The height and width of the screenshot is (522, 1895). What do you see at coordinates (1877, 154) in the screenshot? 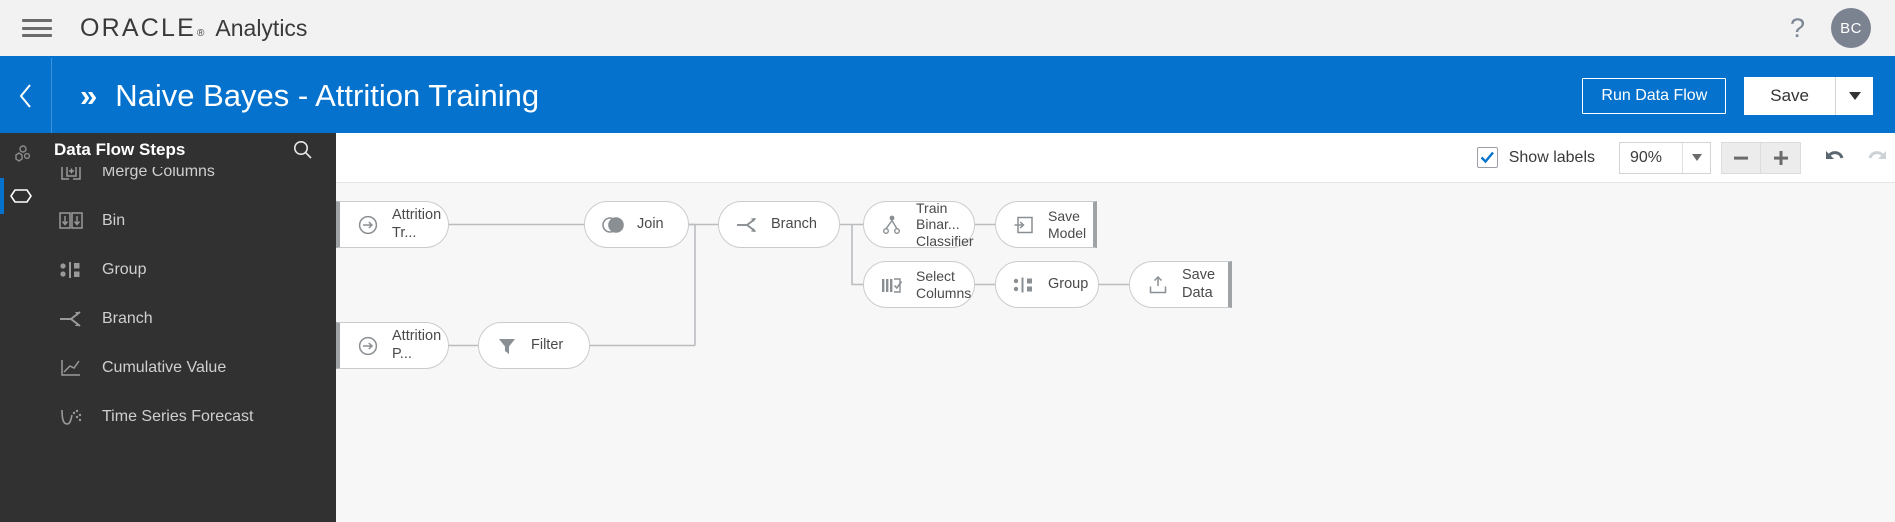
I see `redo-icon` at bounding box center [1877, 154].